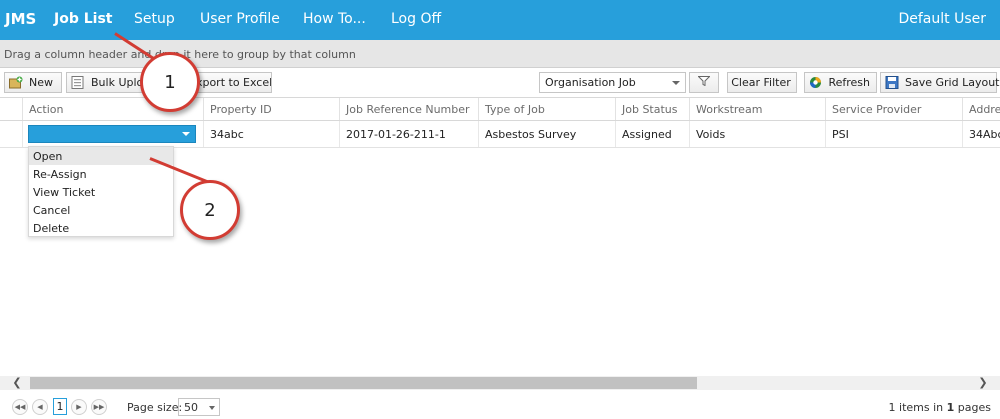  Describe the element at coordinates (921, 407) in the screenshot. I see `items-text: items in` at that location.